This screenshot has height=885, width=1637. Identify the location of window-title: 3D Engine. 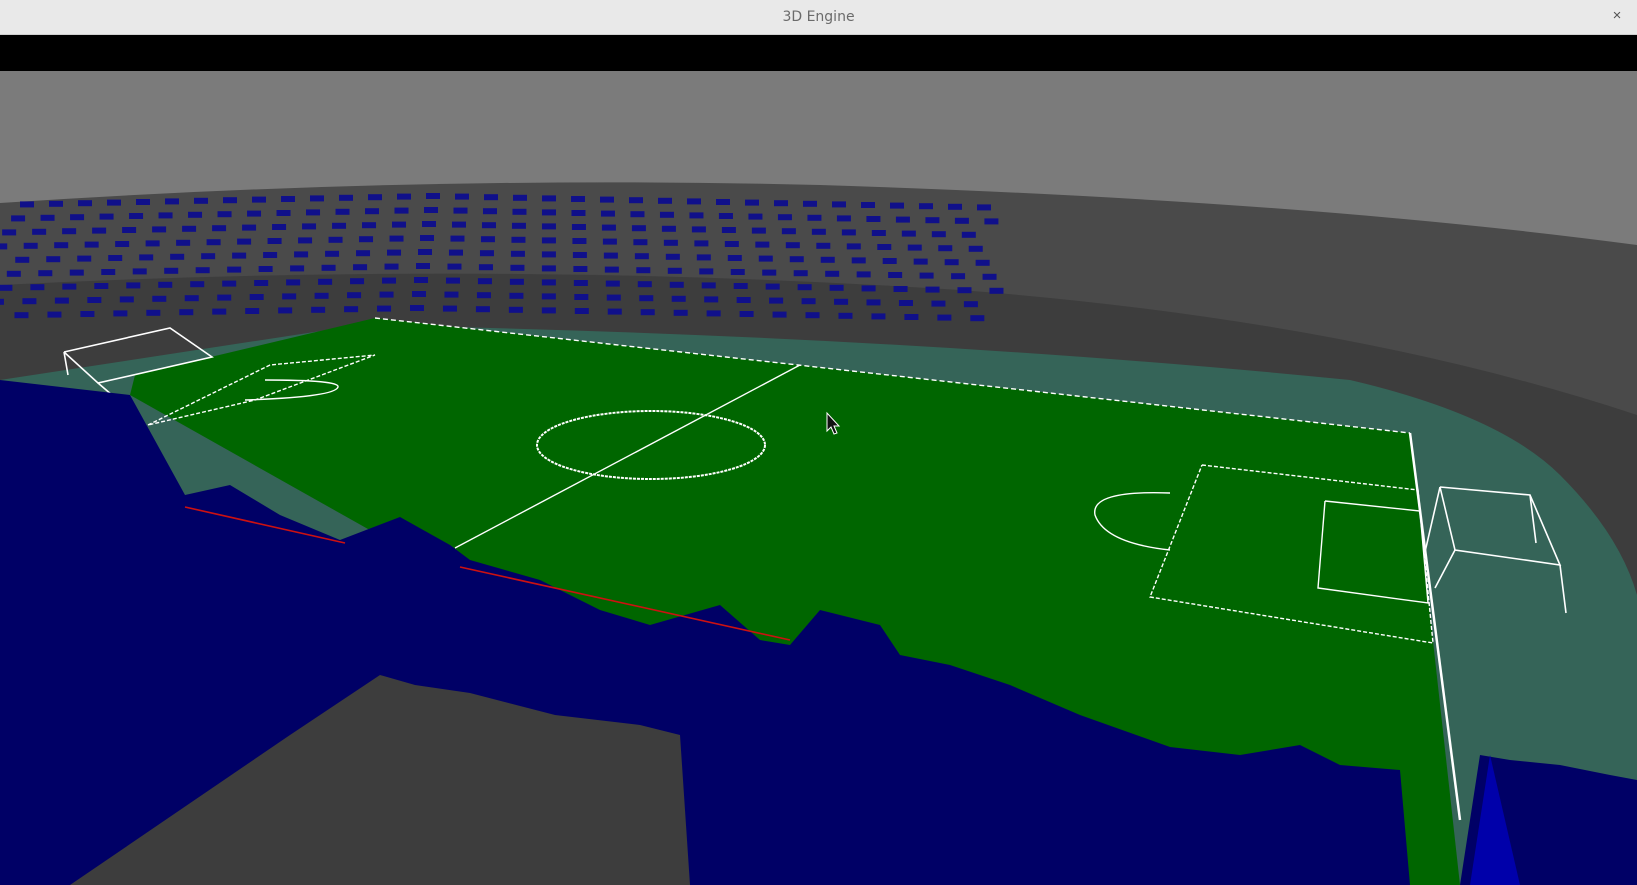
(818, 17).